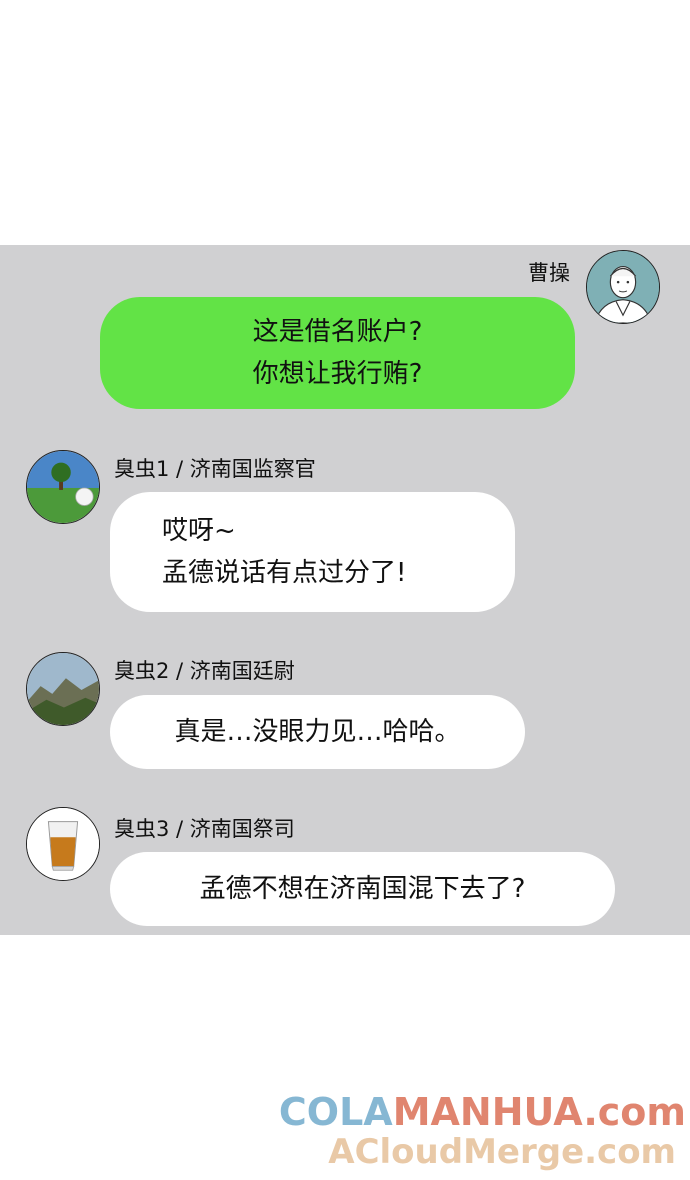 Image resolution: width=690 pixels, height=1180 pixels. Describe the element at coordinates (199, 531) in the screenshot. I see `message-line: 哎呀~` at that location.